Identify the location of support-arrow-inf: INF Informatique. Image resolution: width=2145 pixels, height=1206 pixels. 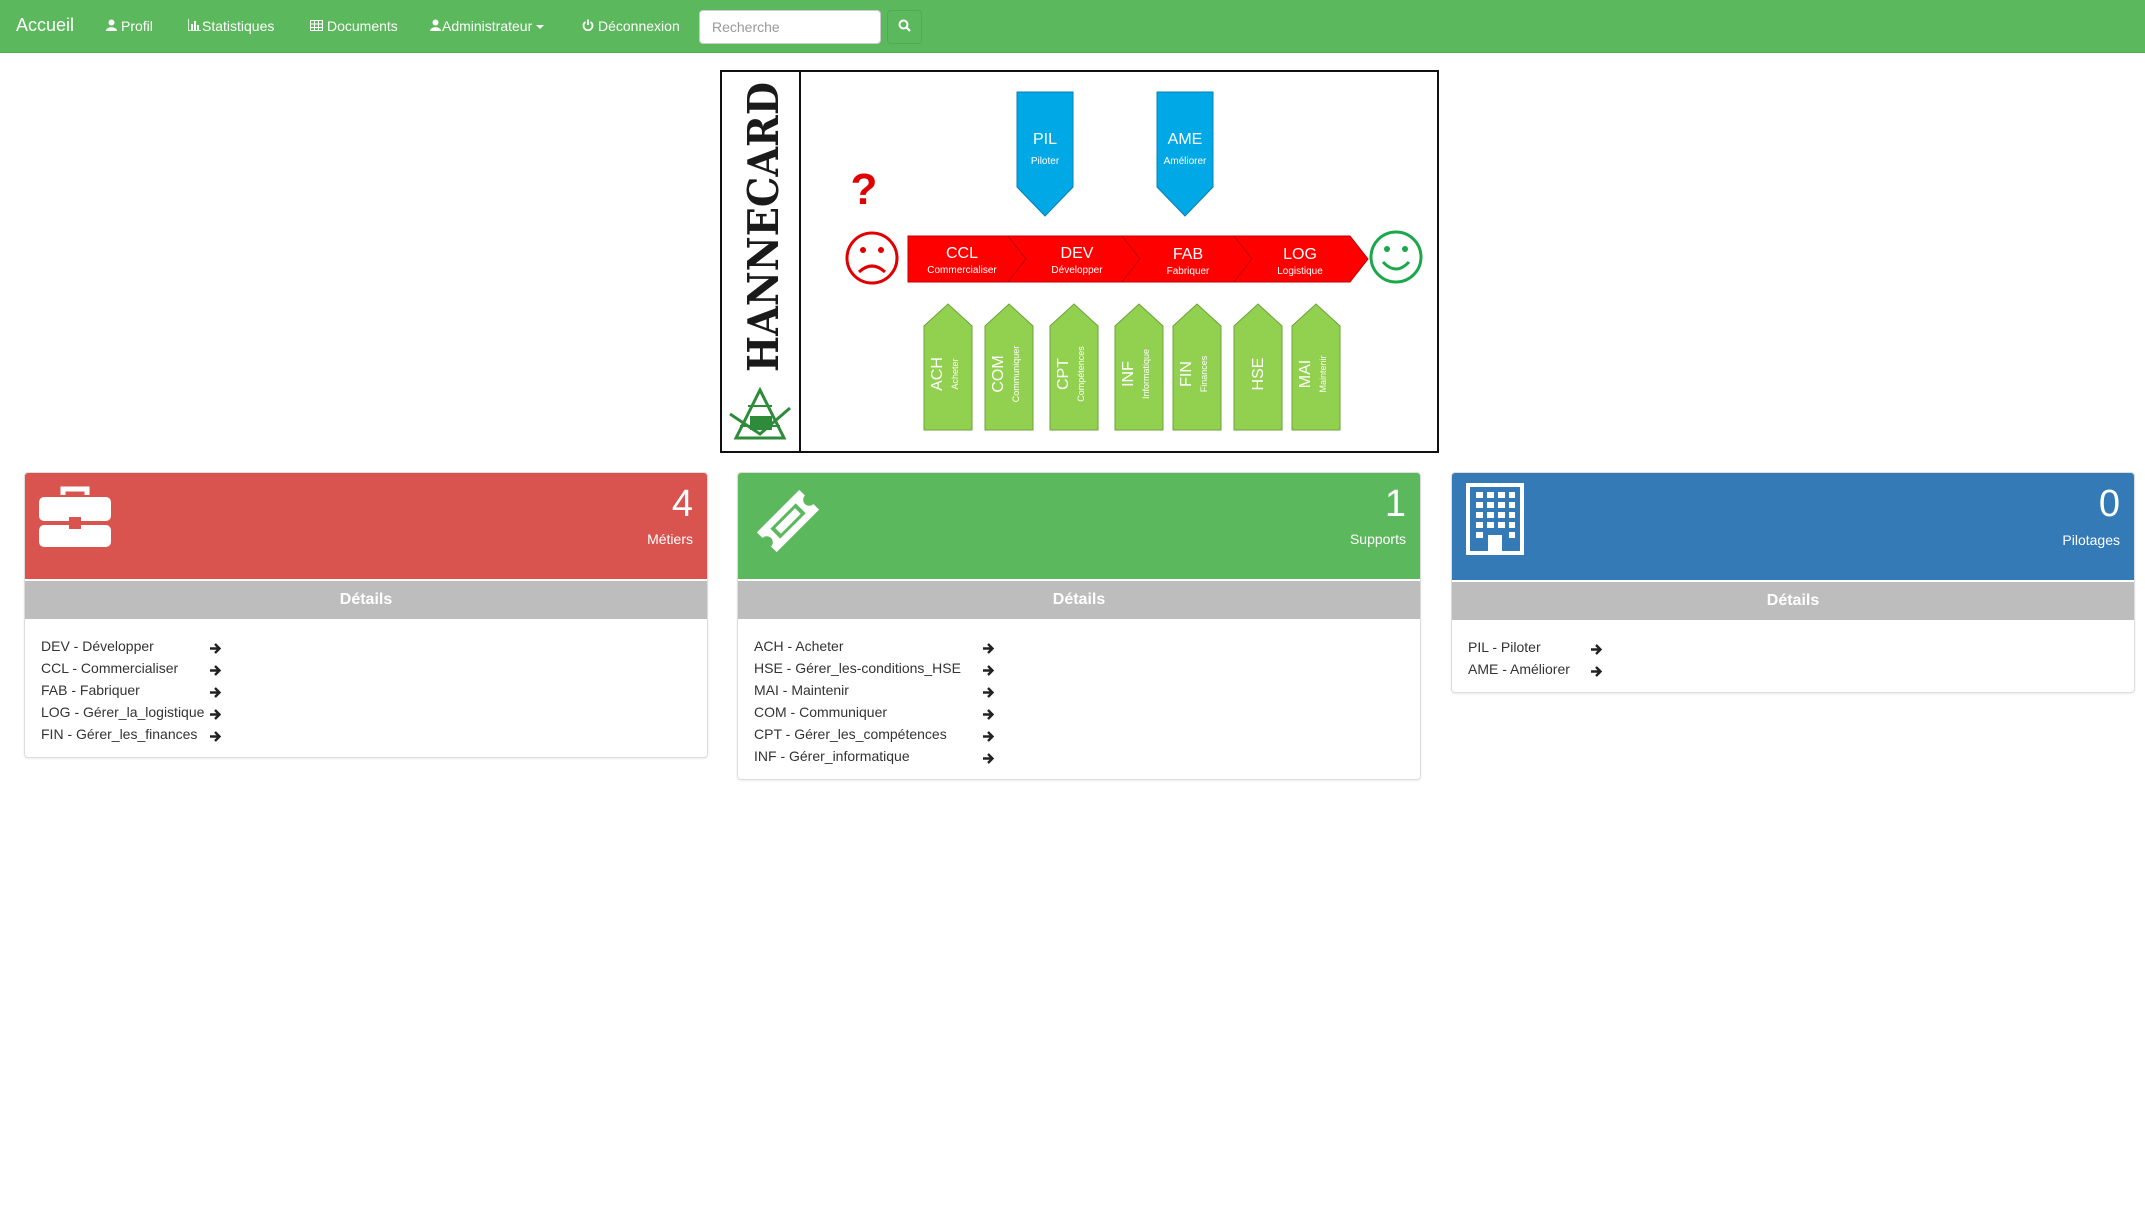
(1139, 367).